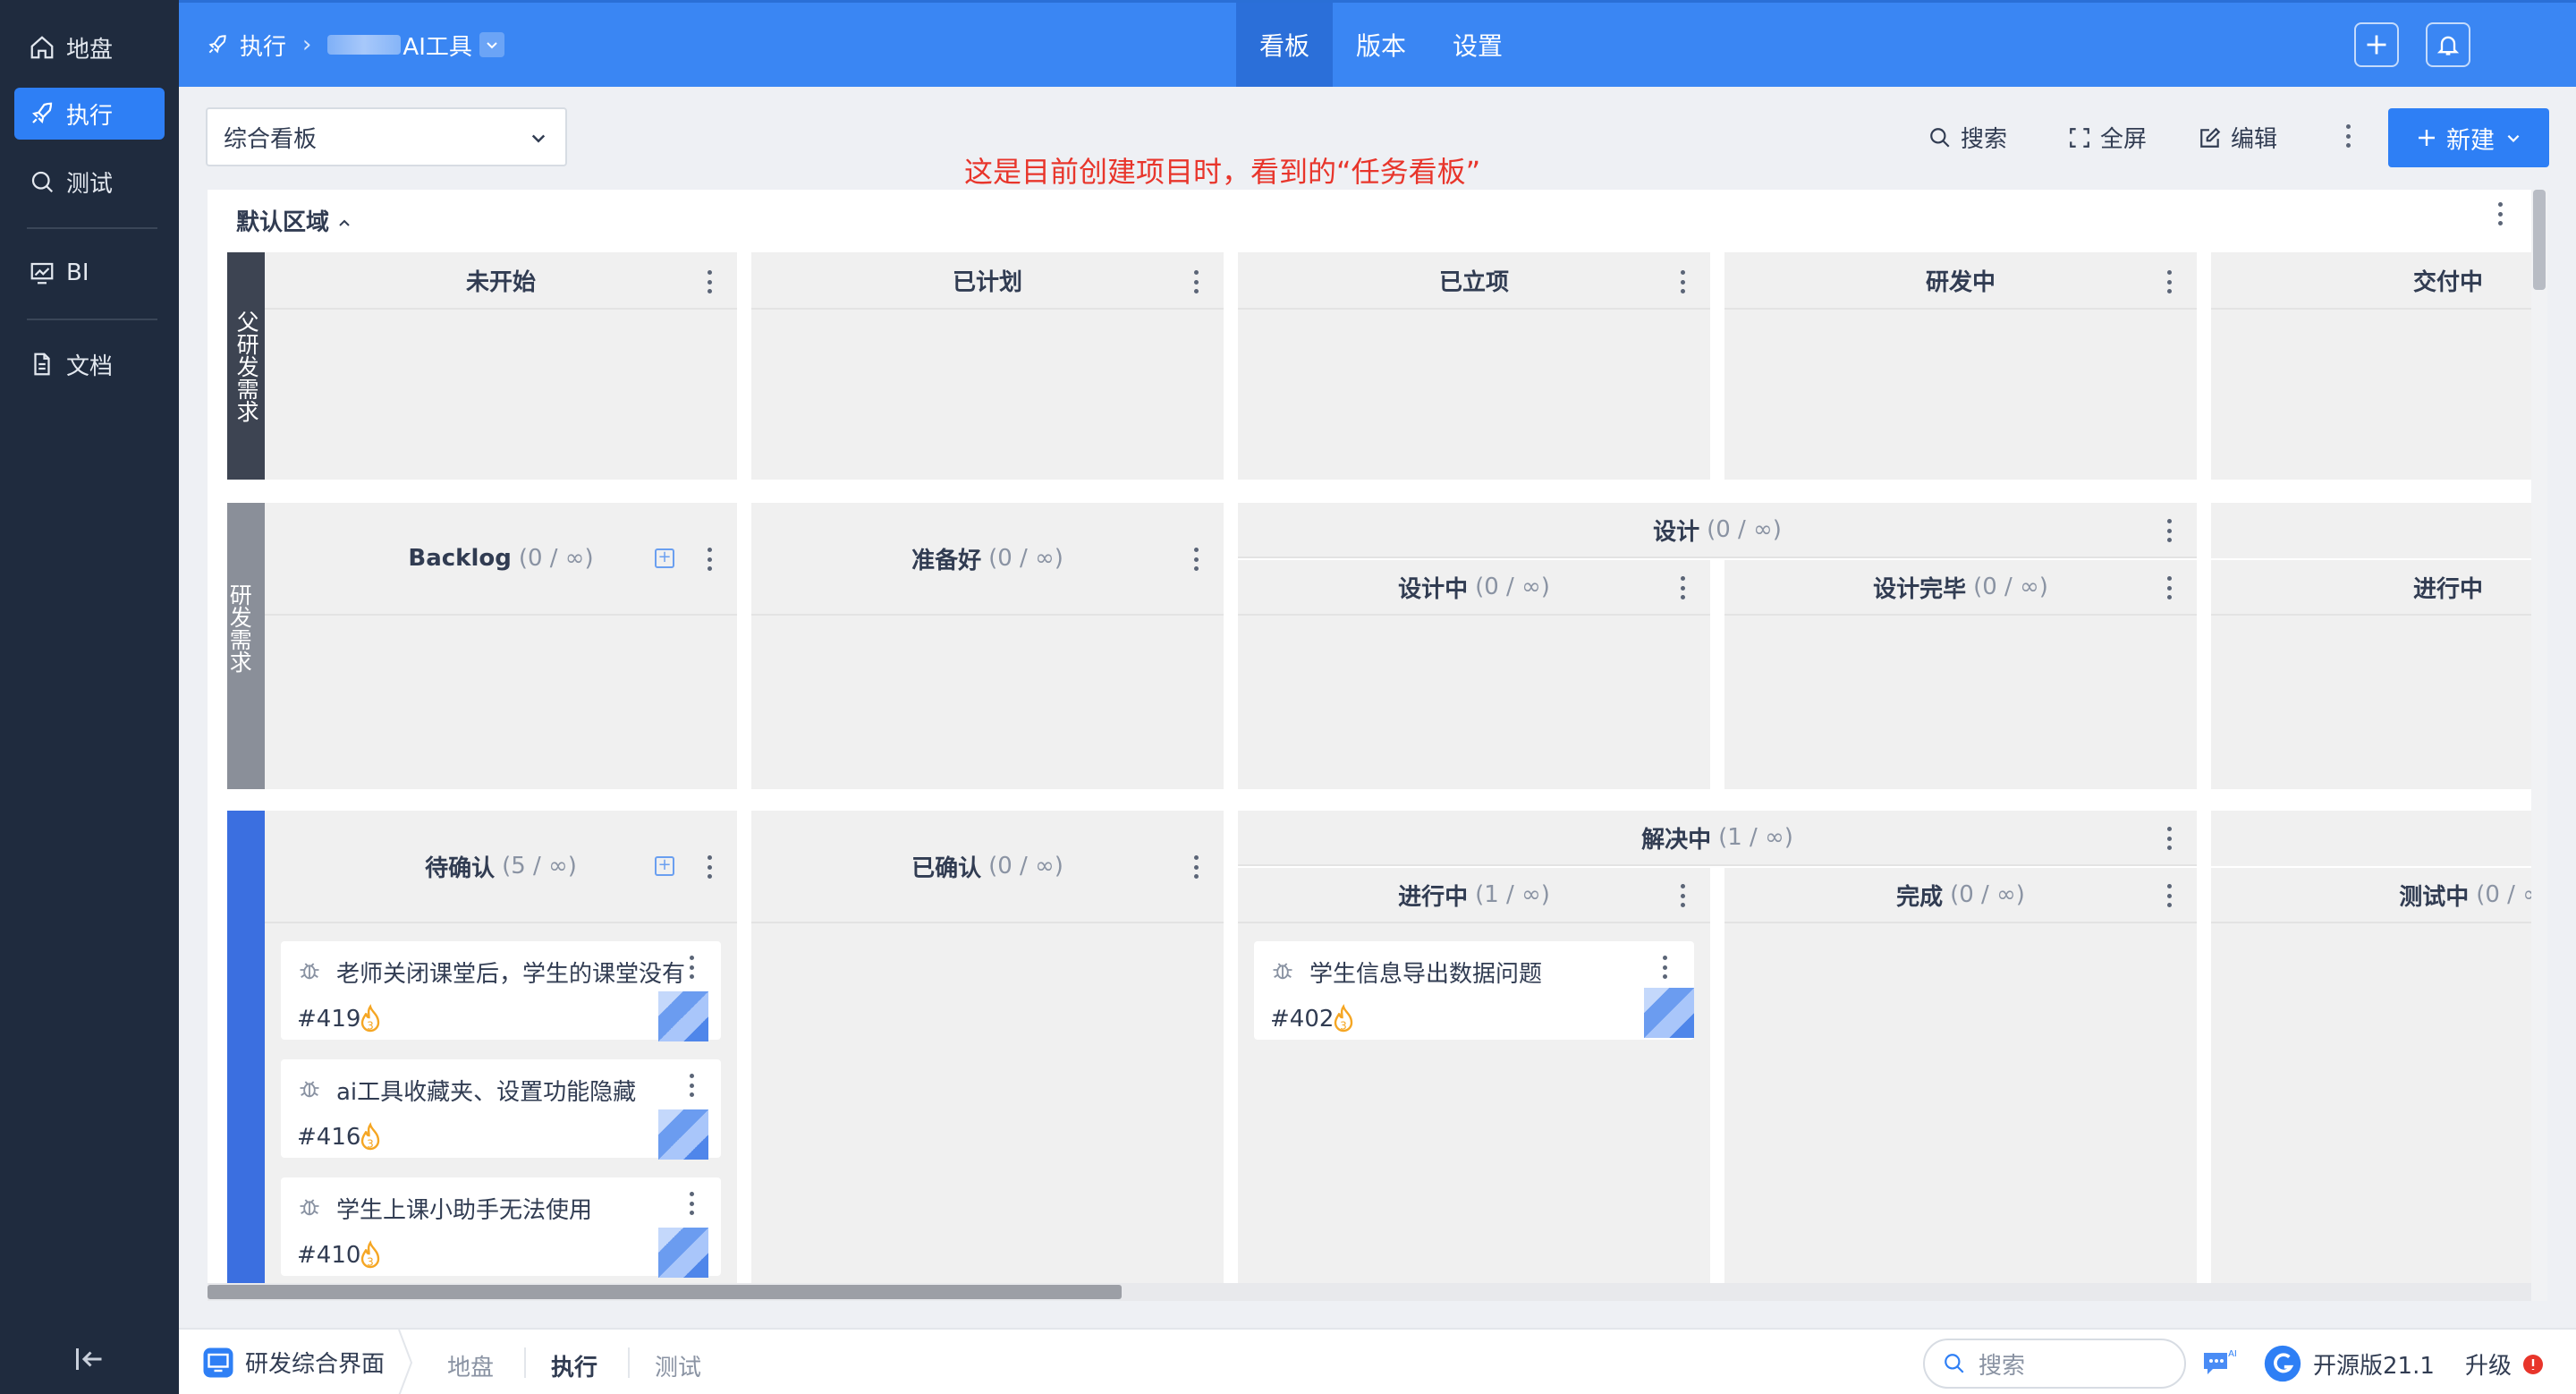 This screenshot has width=2576, height=1394. I want to click on sidebar-item-bi: BI, so click(89, 273).